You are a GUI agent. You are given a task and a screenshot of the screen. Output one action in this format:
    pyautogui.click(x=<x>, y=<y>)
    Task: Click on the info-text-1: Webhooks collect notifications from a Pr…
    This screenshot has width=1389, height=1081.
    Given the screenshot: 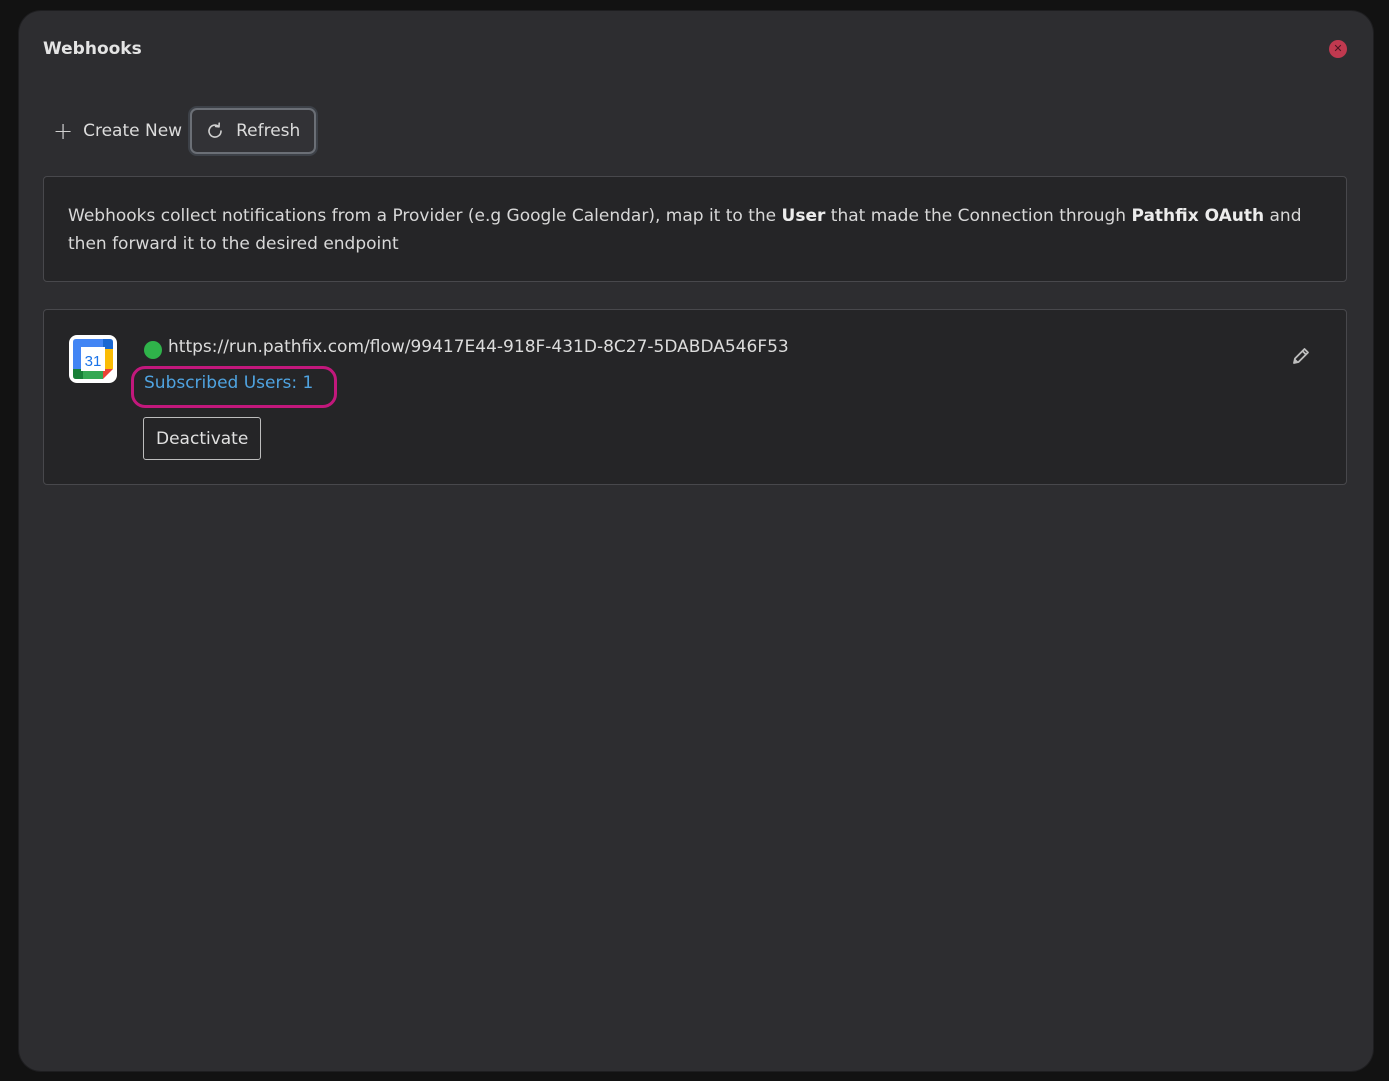 What is the action you would take?
    pyautogui.click(x=425, y=216)
    